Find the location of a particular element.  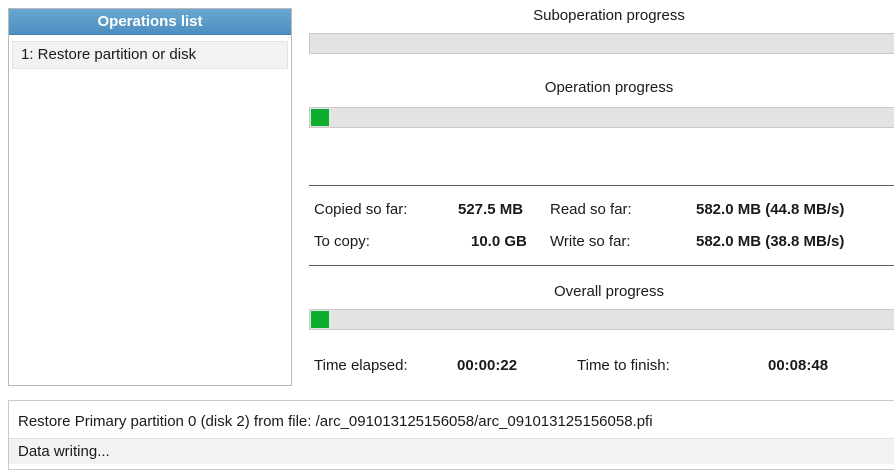

operation-progress-bar is located at coordinates (601, 117).